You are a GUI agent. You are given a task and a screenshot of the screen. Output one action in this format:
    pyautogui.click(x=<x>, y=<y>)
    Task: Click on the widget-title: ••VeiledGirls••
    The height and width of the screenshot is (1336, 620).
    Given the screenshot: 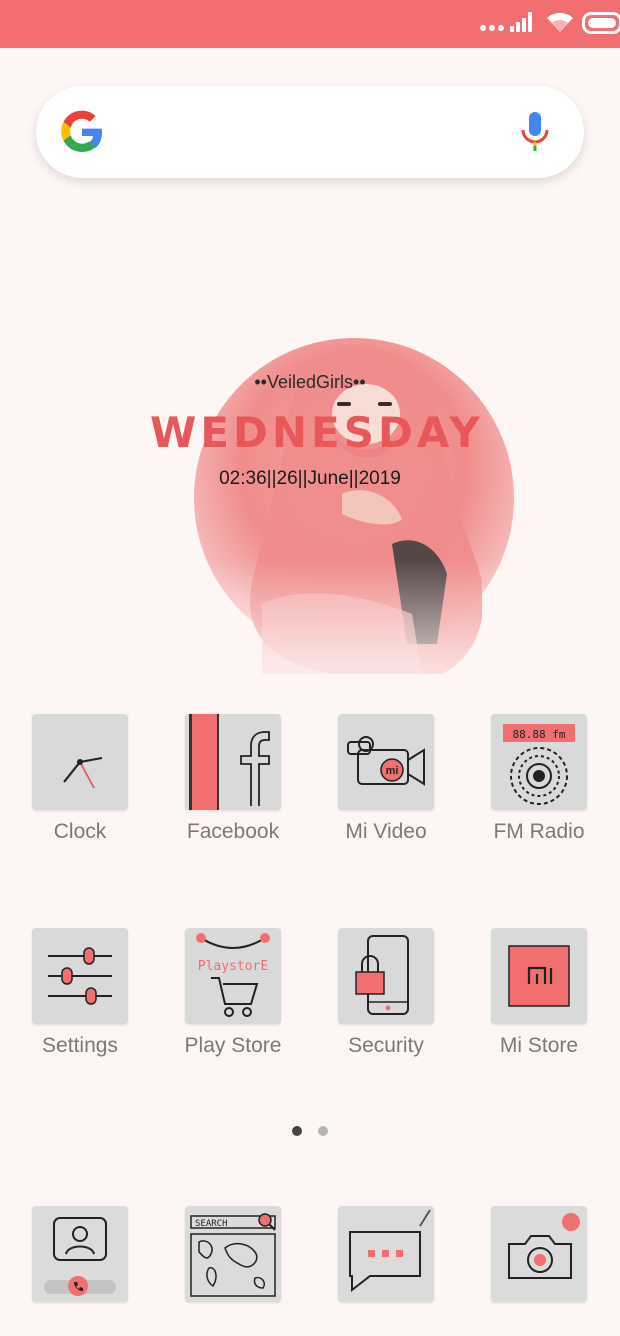 What is the action you would take?
    pyautogui.click(x=310, y=382)
    